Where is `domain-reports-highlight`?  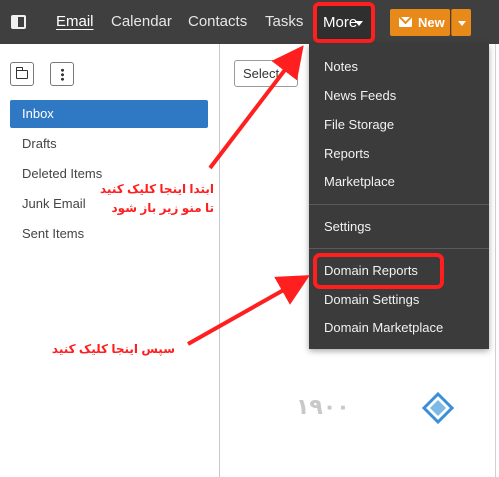 domain-reports-highlight is located at coordinates (378, 271).